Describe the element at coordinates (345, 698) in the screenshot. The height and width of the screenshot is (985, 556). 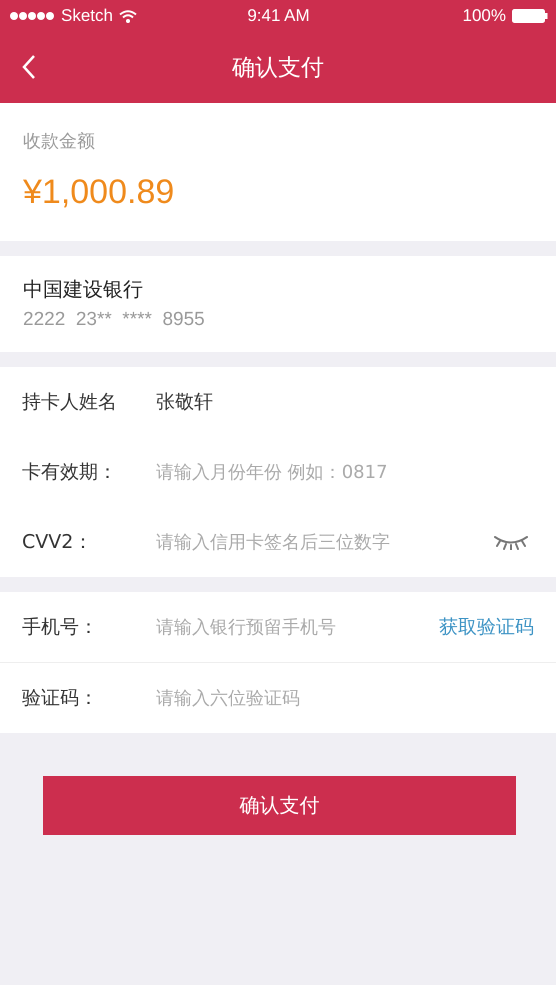
I see `input-field: 请输入六位验证码` at that location.